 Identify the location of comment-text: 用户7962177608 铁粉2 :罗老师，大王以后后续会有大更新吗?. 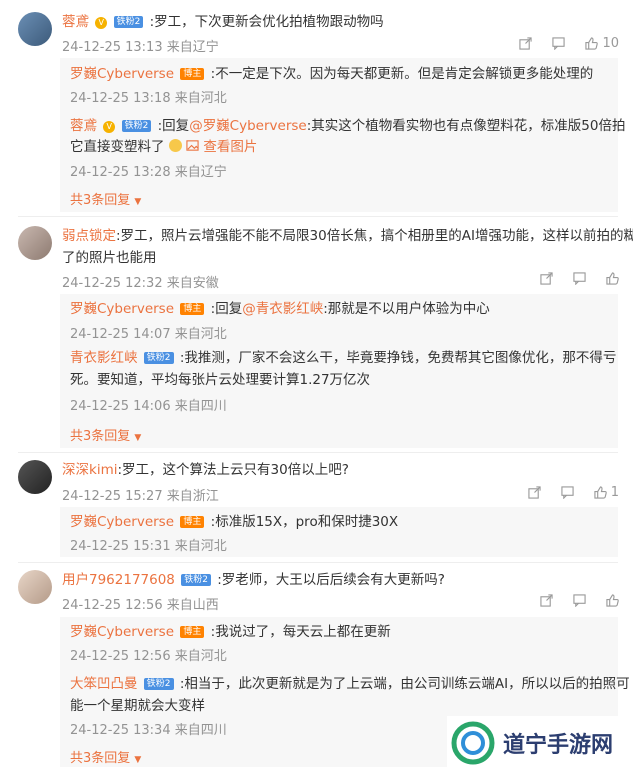
(253, 580).